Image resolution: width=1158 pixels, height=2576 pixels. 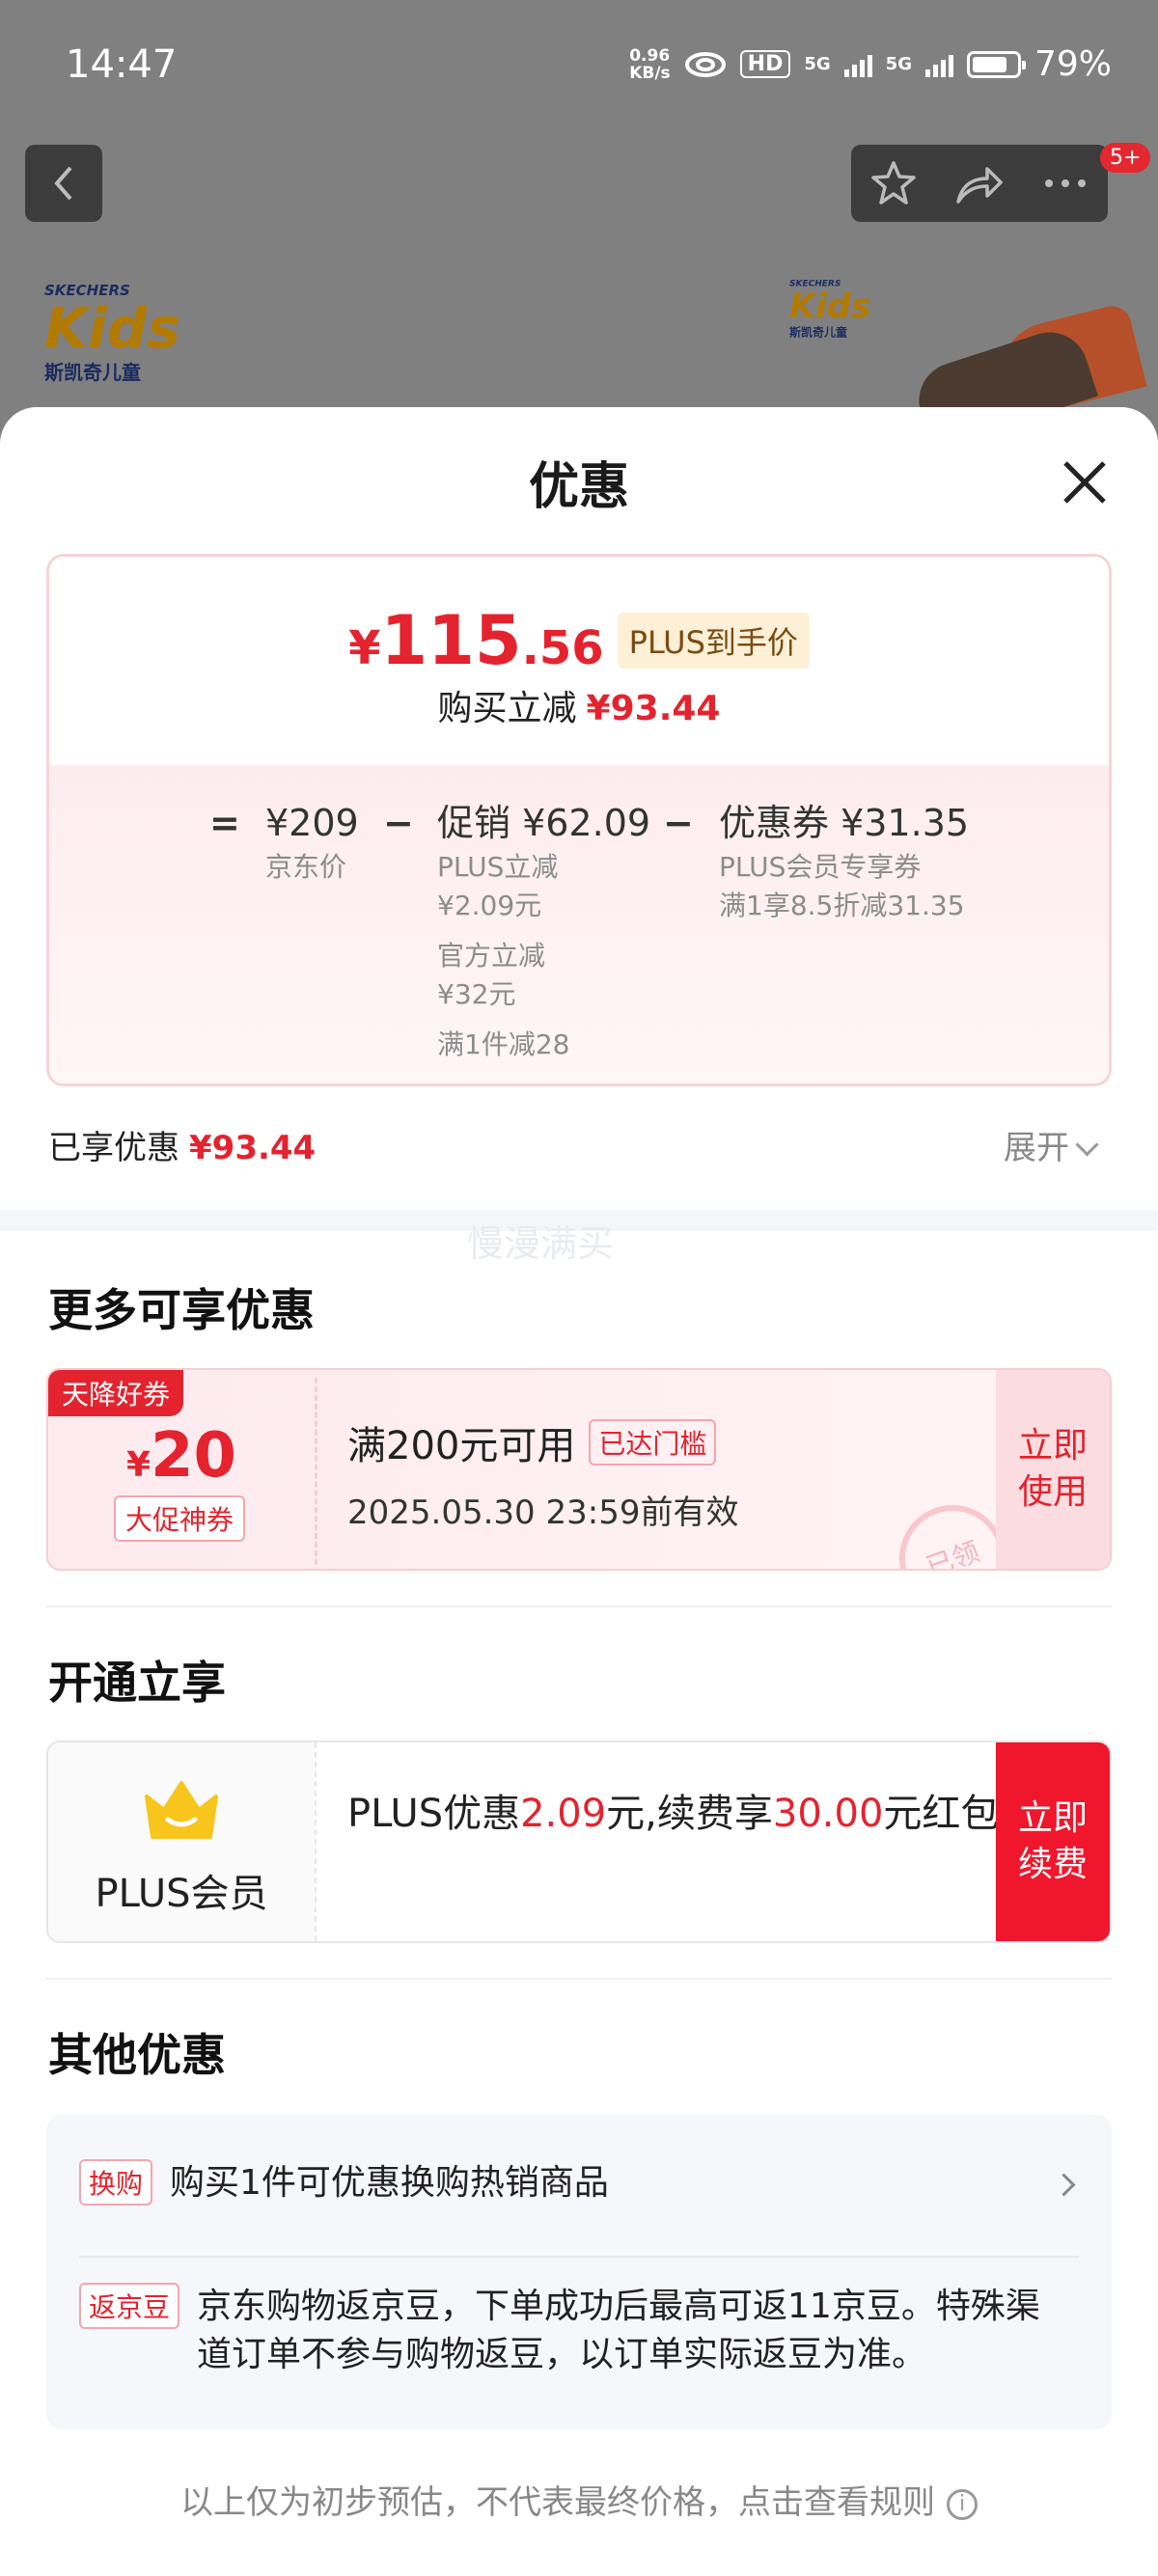 What do you see at coordinates (844, 823) in the screenshot?
I see `coupon-title: 优惠券 ¥31.35` at bounding box center [844, 823].